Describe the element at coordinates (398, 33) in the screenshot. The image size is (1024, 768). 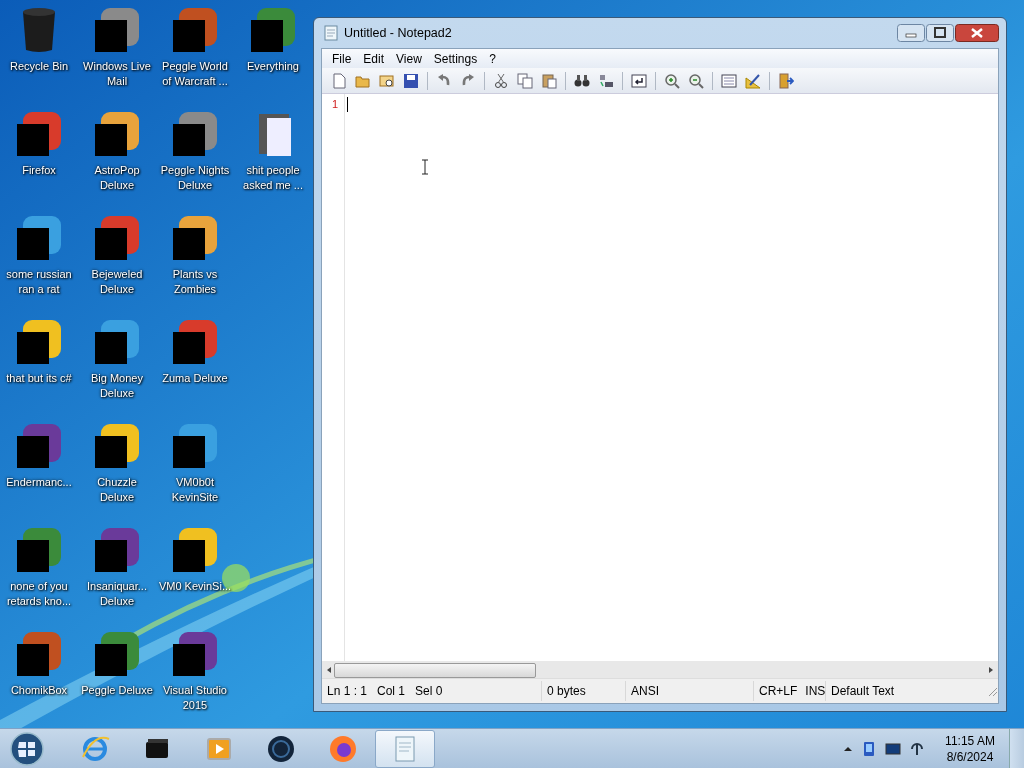
I see `window-title: Untitled - Notepad2` at that location.